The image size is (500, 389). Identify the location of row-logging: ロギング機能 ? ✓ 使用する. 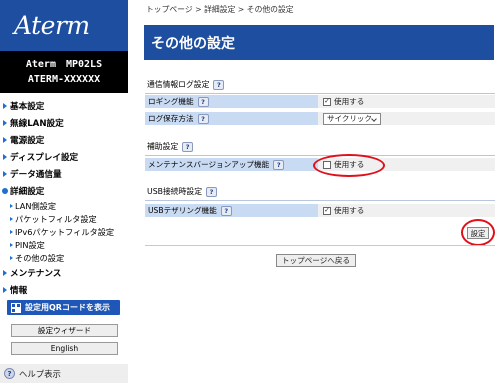
(320, 102).